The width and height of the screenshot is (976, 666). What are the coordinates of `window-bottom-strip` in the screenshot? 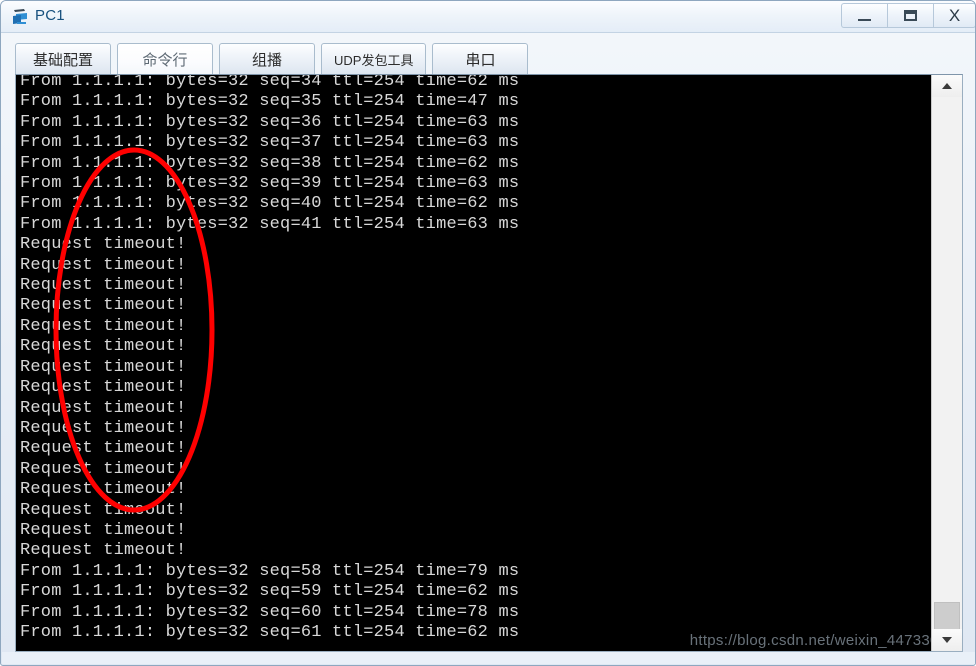 It's located at (488, 658).